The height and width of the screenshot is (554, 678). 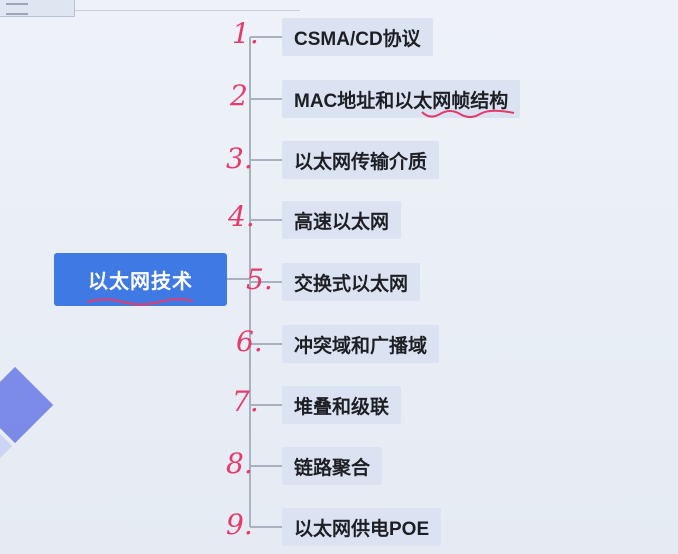 I want to click on topic-node-link-aggregation: 链路聚合, so click(x=332, y=466).